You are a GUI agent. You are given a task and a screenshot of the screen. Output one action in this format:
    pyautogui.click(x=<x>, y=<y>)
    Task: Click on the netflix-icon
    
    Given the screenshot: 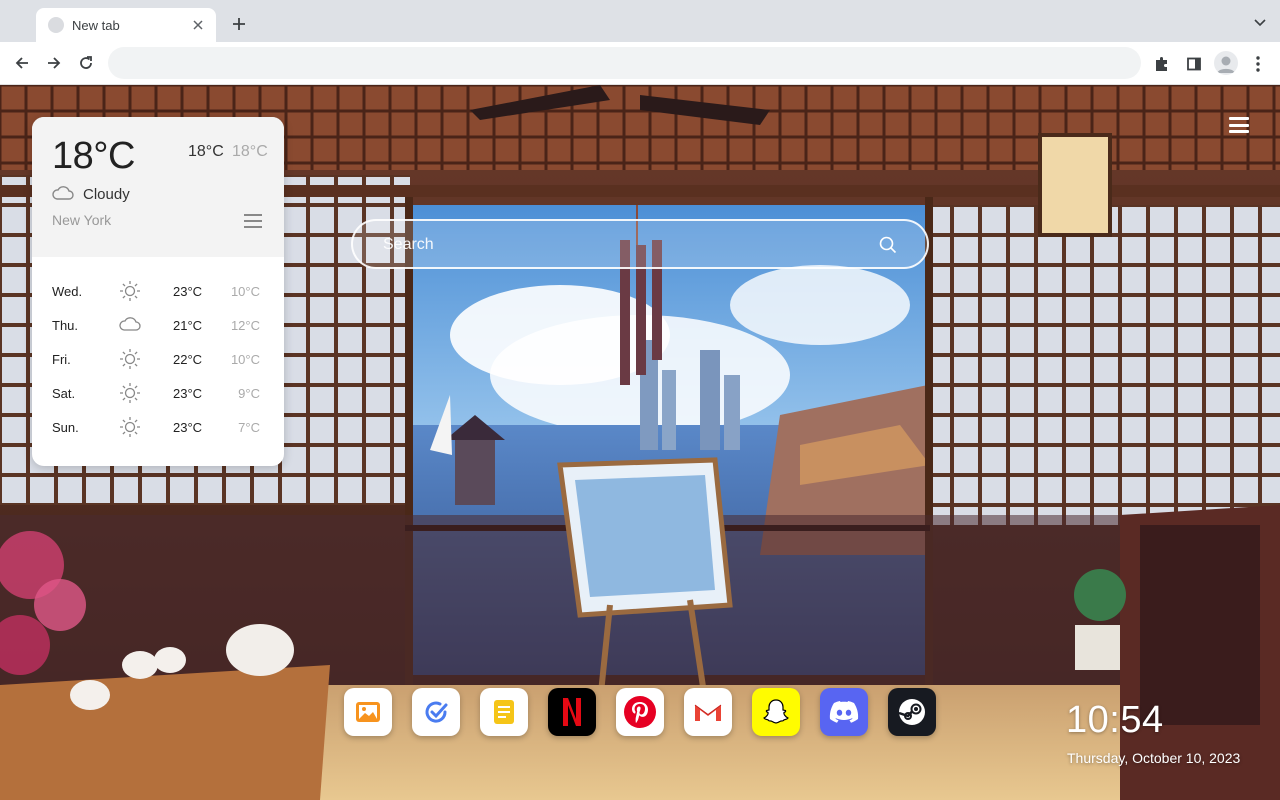 What is the action you would take?
    pyautogui.click(x=572, y=712)
    